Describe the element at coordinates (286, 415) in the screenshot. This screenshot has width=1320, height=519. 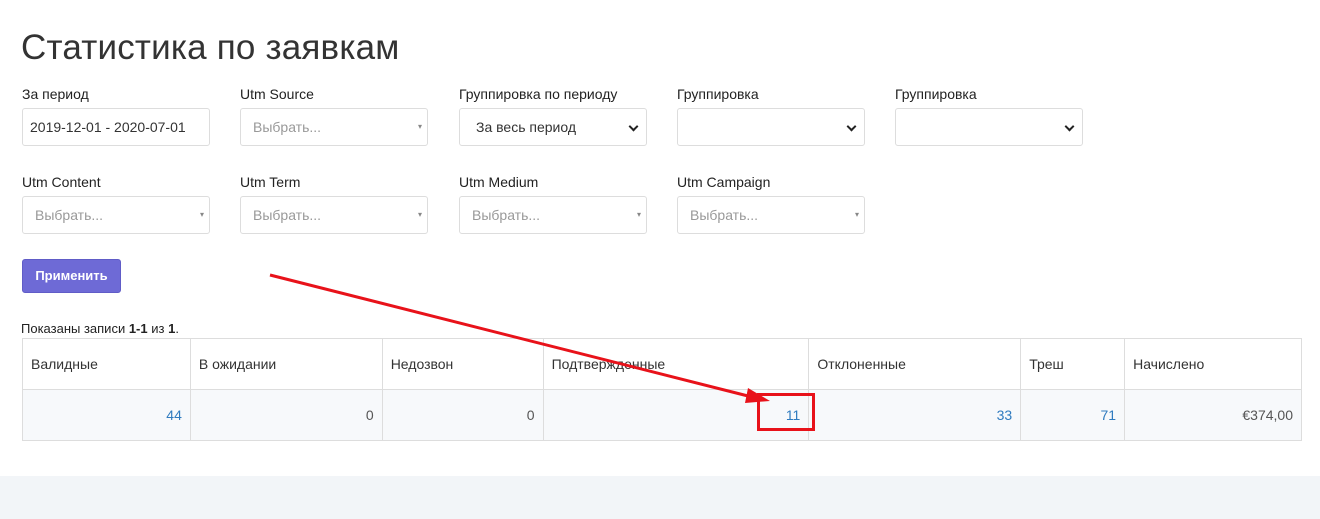
I see `pending-count: 0` at that location.